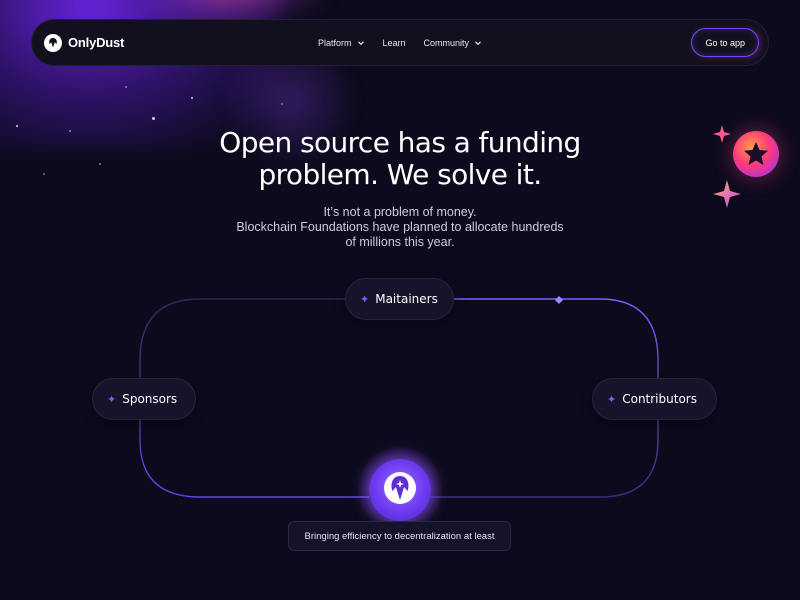 This screenshot has width=800, height=600. I want to click on nav-links: Platform Learn Community, so click(400, 43).